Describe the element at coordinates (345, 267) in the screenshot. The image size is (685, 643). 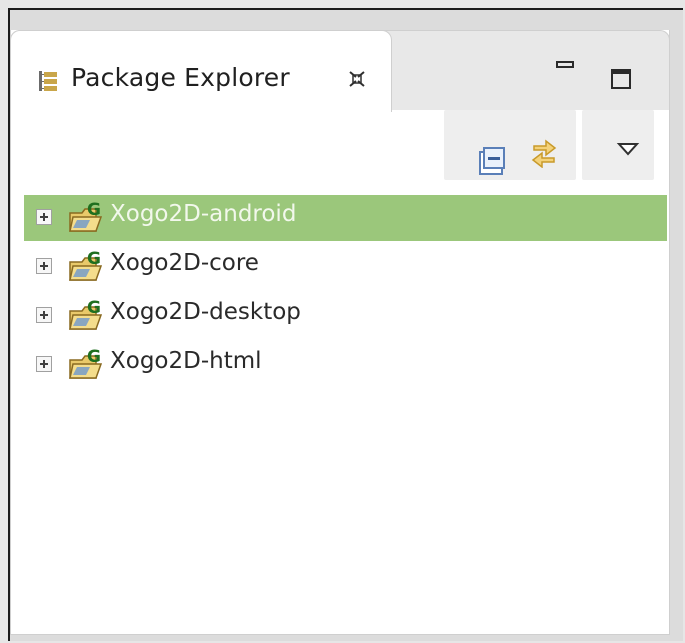
I see `tree-item-xogo2d-core: G Xogo2D-core` at that location.